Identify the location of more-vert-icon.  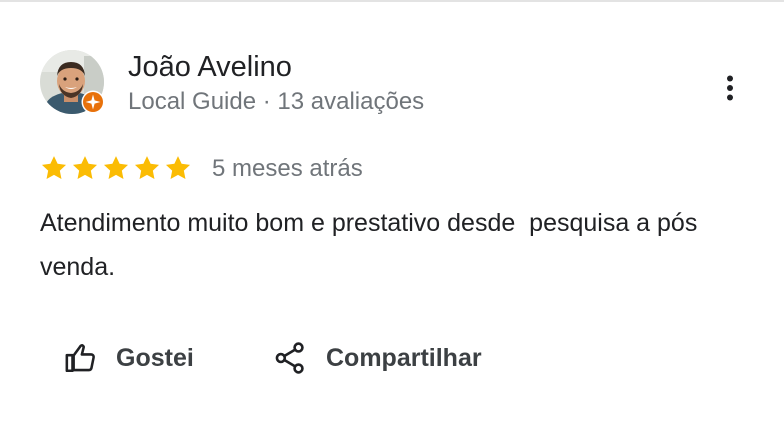
(730, 88).